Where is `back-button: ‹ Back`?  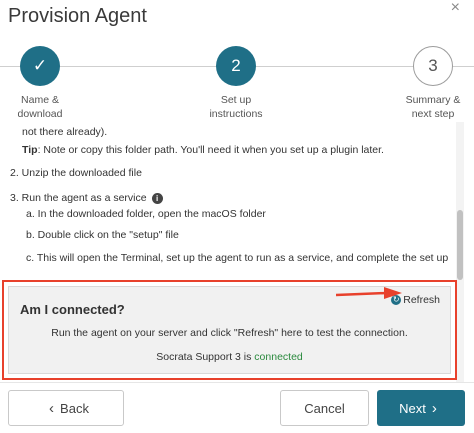
back-button: ‹ Back is located at coordinates (66, 408).